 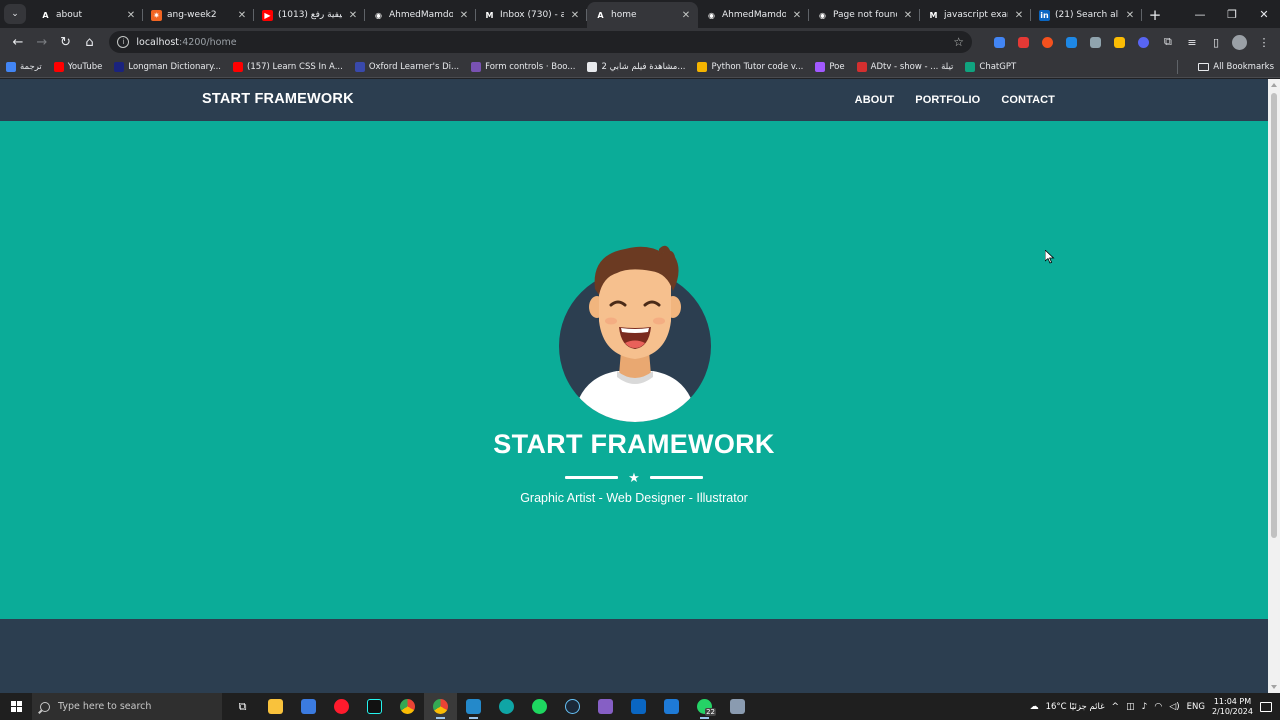 What do you see at coordinates (1168, 42) in the screenshot?
I see `extensions-puzzle-icon: ⧉` at bounding box center [1168, 42].